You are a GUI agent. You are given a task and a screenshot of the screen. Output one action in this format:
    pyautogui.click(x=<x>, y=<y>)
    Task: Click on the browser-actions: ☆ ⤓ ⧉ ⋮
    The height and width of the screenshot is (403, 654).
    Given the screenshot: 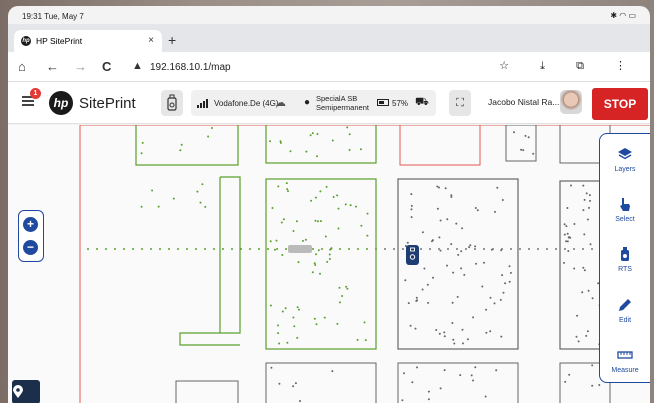 What is the action you would take?
    pyautogui.click(x=569, y=66)
    